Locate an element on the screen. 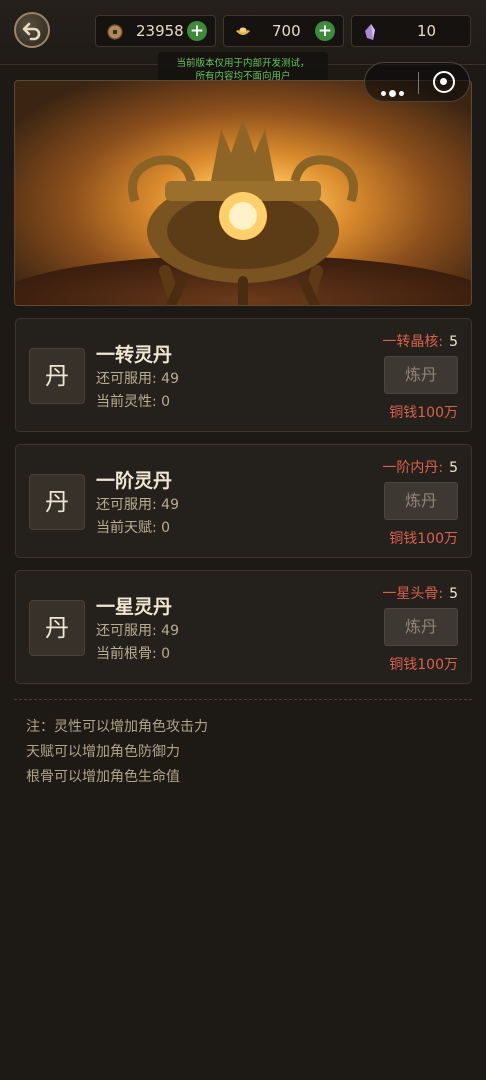 This screenshot has height=1080, width=486. capsule-separator is located at coordinates (418, 83).